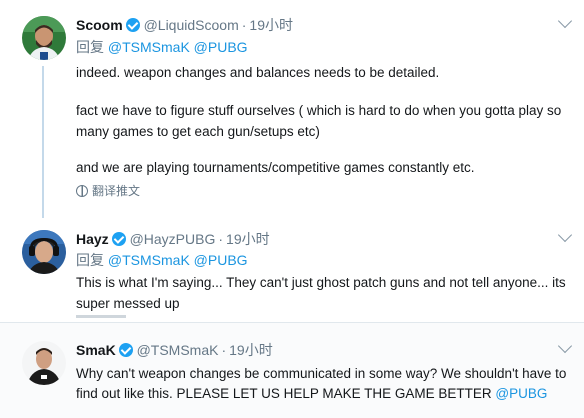 Image resolution: width=584 pixels, height=418 pixels. Describe the element at coordinates (178, 350) in the screenshot. I see `handle: @TSMSmaK` at that location.